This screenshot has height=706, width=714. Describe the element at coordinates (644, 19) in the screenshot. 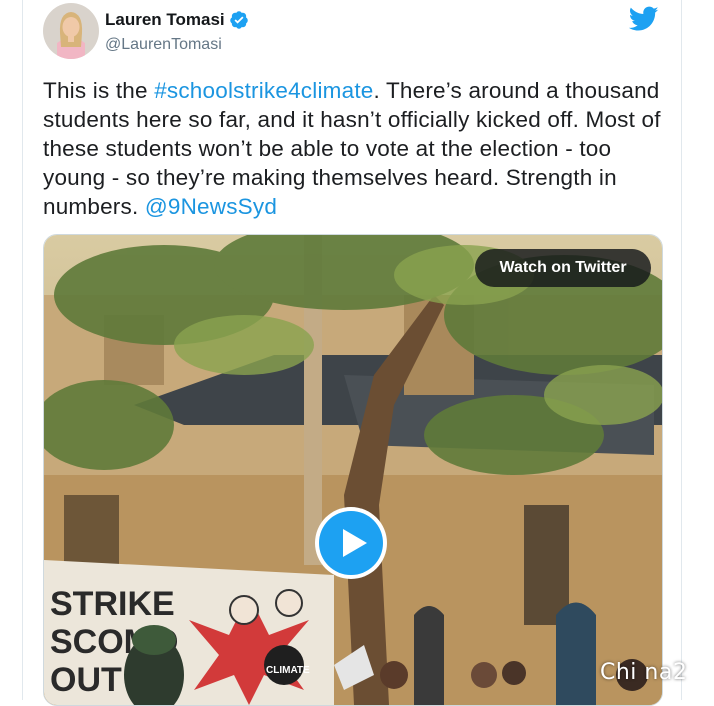

I see `twitter-bird-icon` at that location.